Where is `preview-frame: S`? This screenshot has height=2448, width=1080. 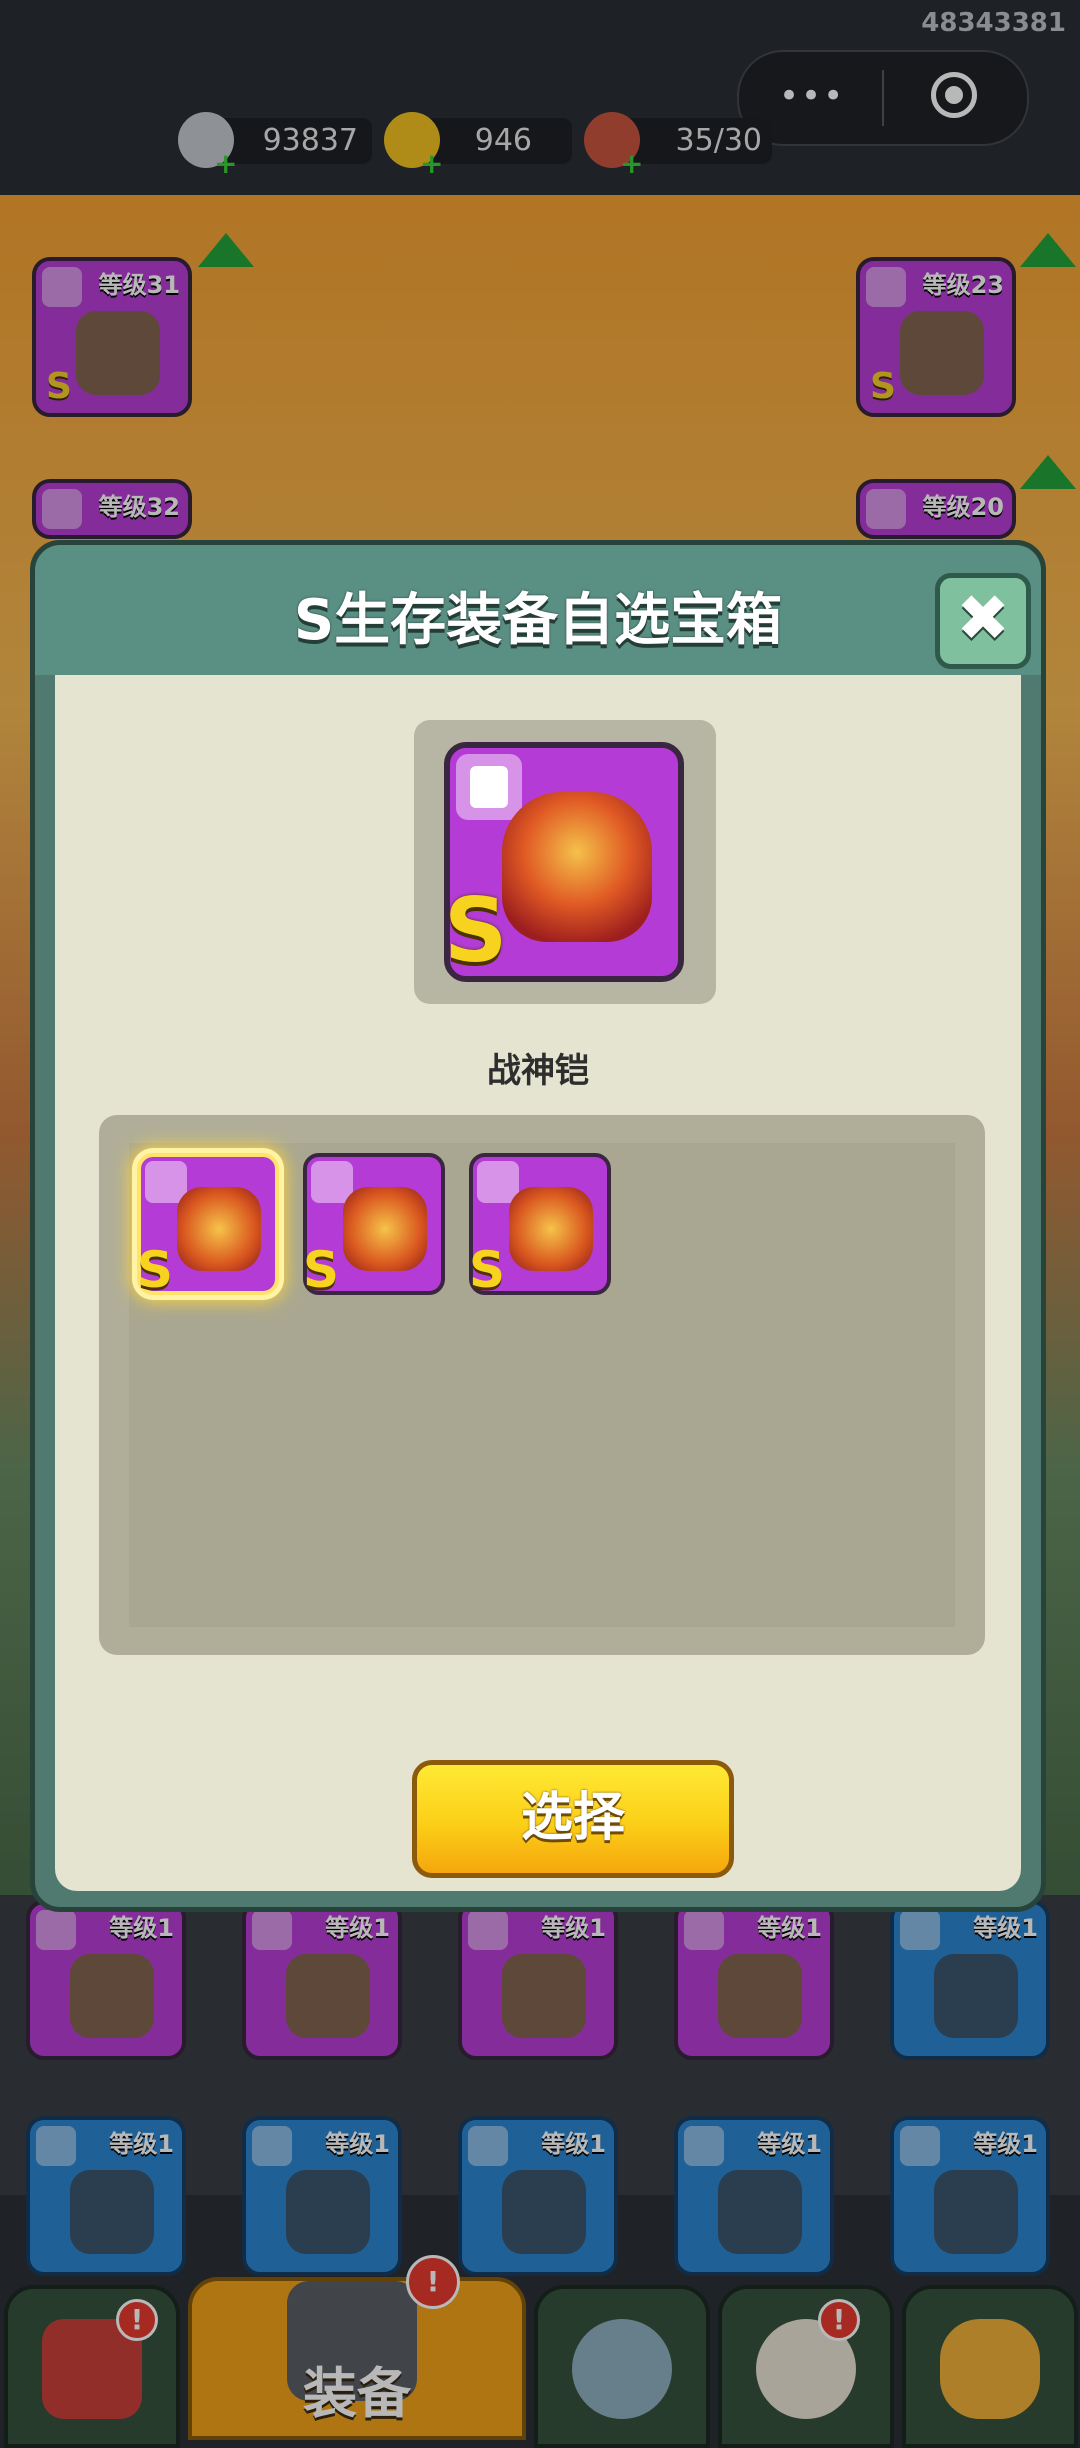 preview-frame: S is located at coordinates (565, 862).